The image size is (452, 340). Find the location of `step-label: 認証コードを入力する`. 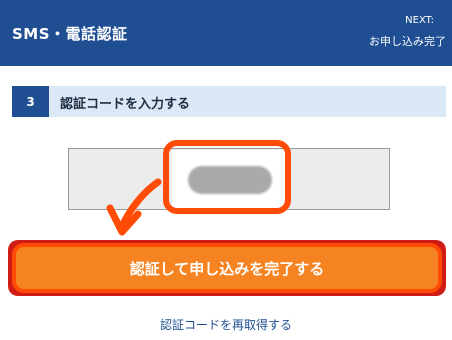

step-label: 認証コードを入力する is located at coordinates (125, 104).